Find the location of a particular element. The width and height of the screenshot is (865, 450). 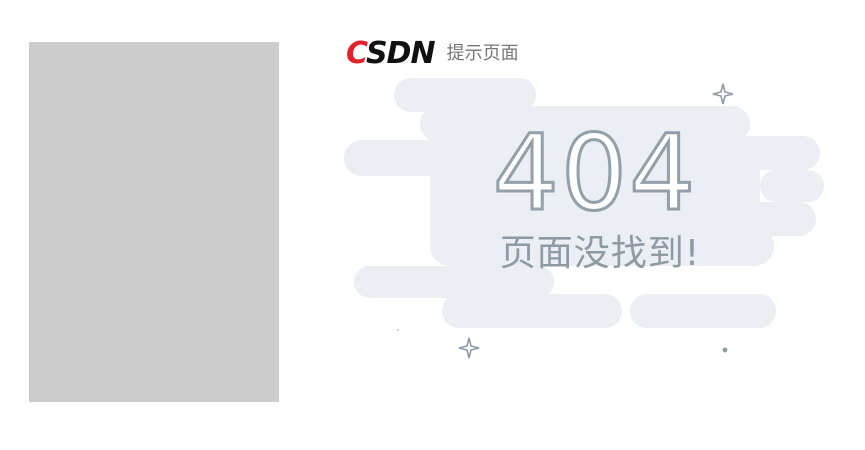

logo-letters-sdn: SDN is located at coordinates (400, 53).